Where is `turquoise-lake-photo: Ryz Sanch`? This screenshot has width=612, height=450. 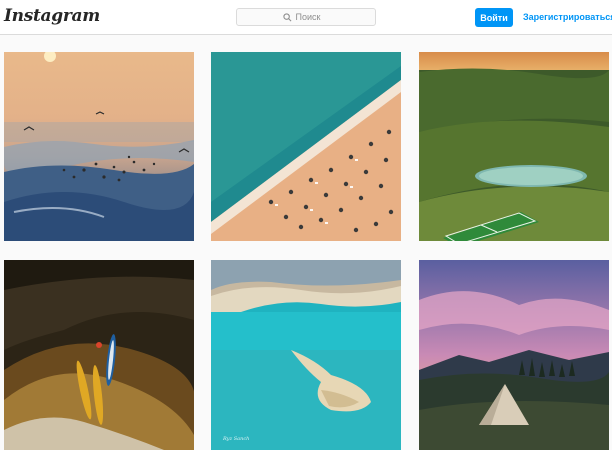 turquoise-lake-photo: Ryz Sanch is located at coordinates (306, 355).